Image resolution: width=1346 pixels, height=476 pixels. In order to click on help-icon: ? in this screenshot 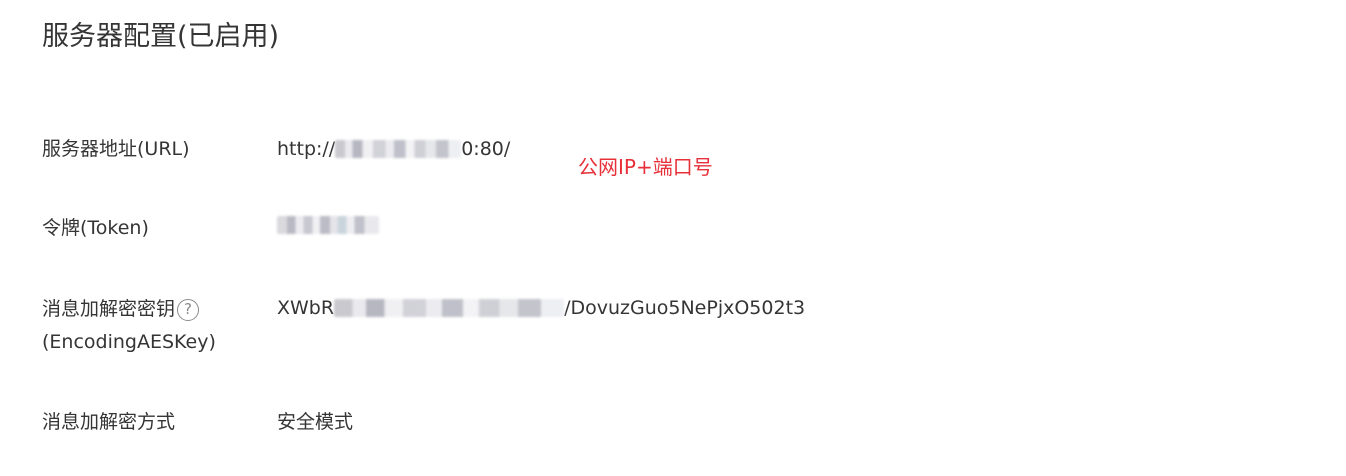, I will do `click(188, 309)`.